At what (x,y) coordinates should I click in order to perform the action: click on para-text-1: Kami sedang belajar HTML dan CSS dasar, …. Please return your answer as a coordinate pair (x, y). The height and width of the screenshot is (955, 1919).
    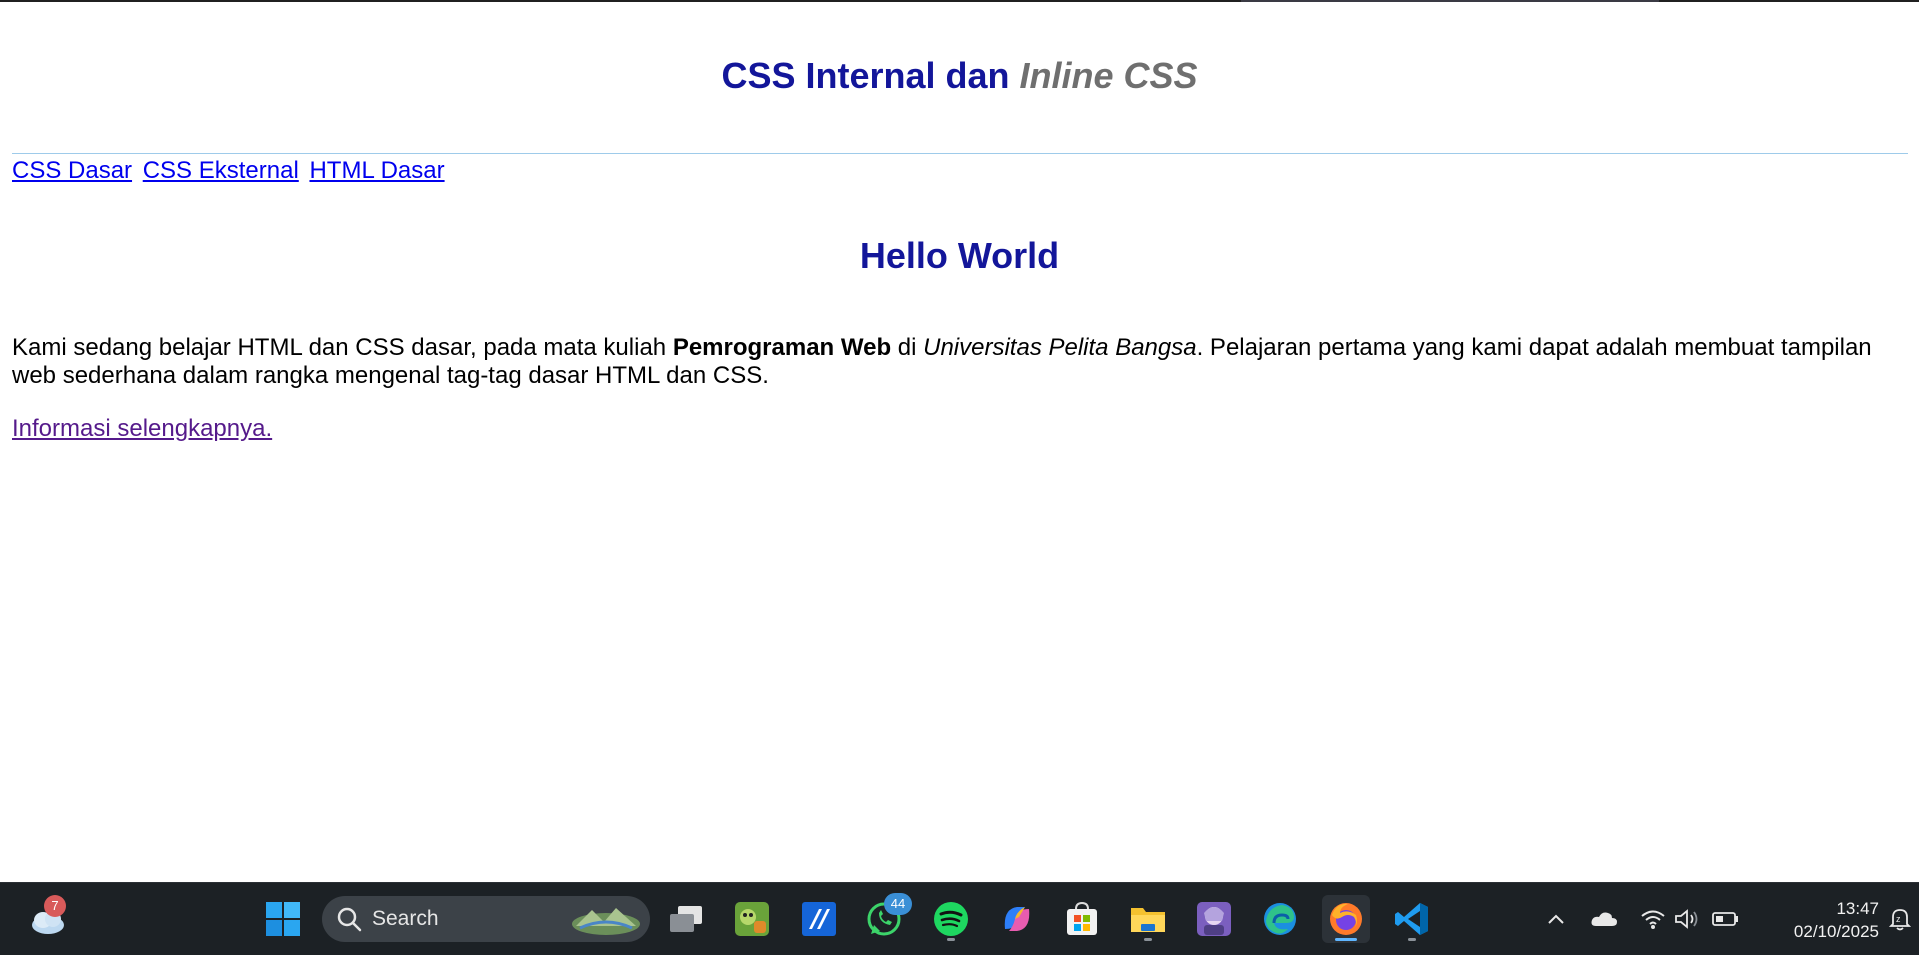
    Looking at the image, I should click on (342, 347).